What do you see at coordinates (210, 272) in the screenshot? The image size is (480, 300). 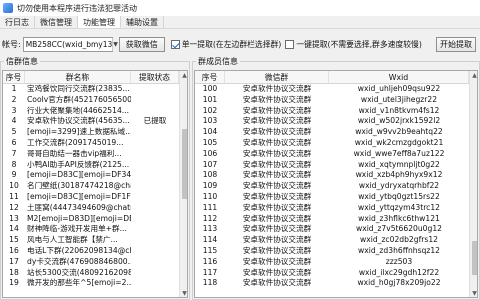 I see `row-number: 117` at bounding box center [210, 272].